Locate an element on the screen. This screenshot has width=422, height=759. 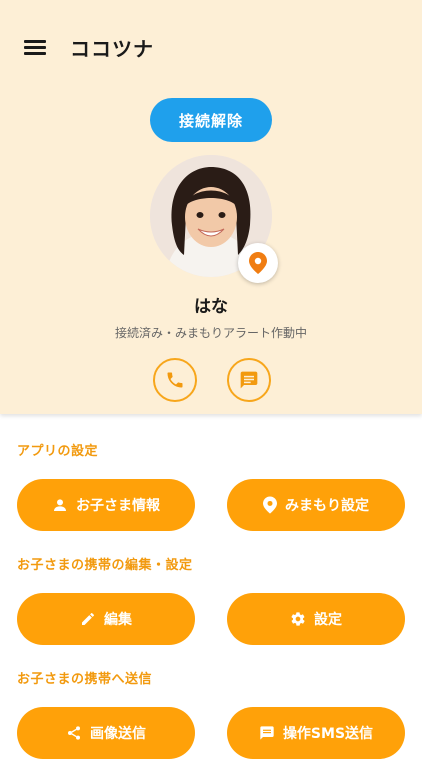
edit-button: 編集 is located at coordinates (106, 619).